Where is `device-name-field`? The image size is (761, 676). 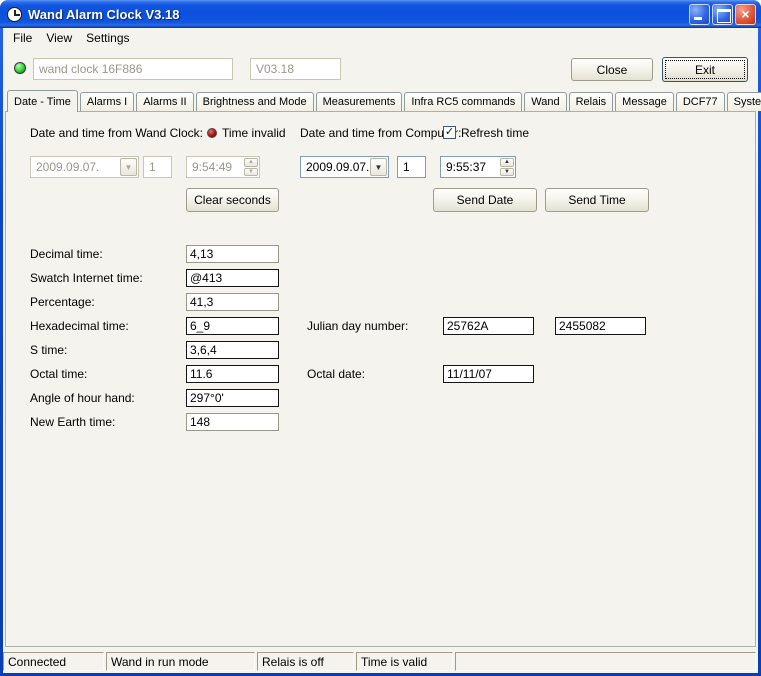
device-name-field is located at coordinates (133, 69).